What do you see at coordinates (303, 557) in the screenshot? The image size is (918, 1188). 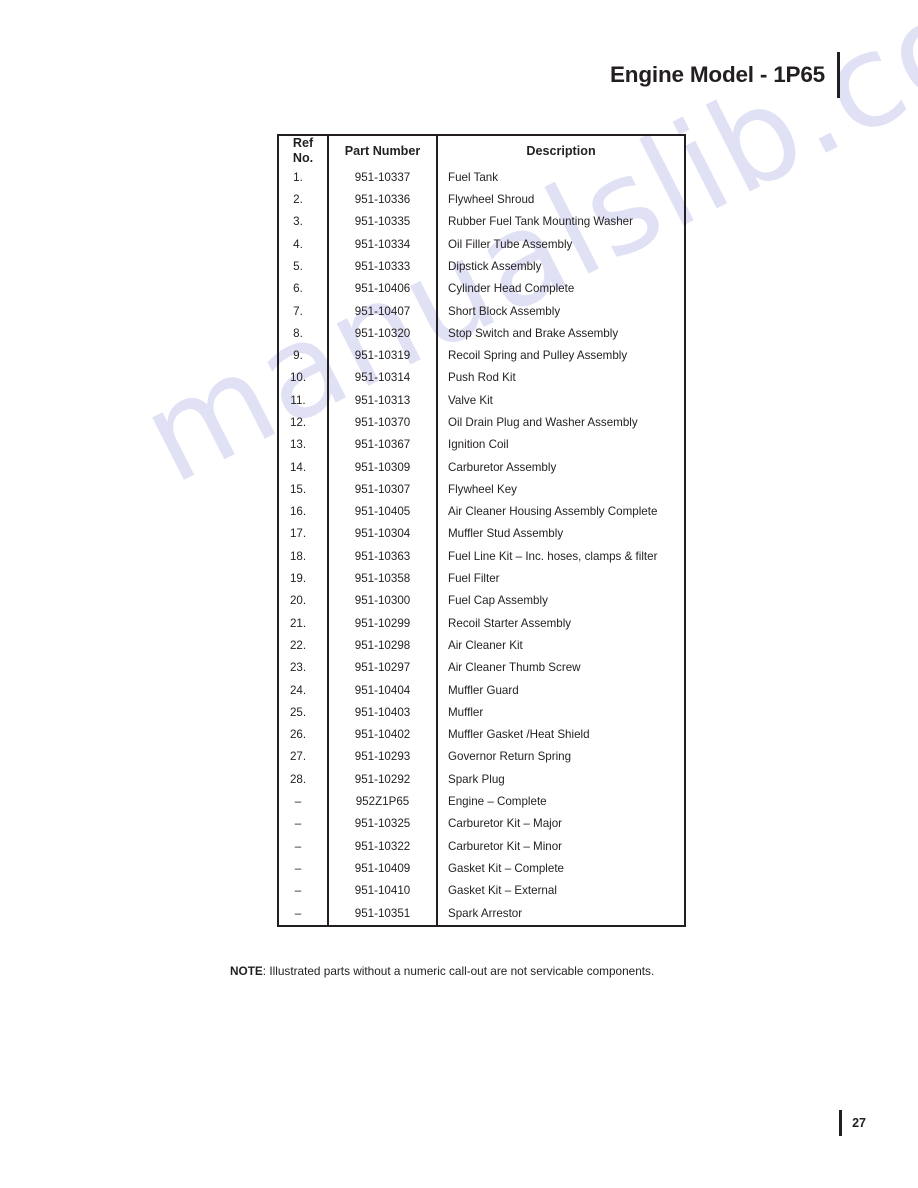 I see `cell-ref-no: 18.` at bounding box center [303, 557].